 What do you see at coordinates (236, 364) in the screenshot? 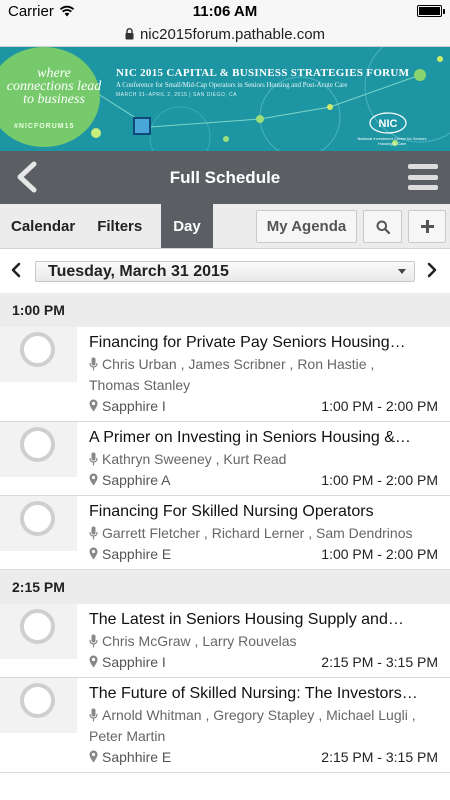
I see `speaker-link: James Scribner` at bounding box center [236, 364].